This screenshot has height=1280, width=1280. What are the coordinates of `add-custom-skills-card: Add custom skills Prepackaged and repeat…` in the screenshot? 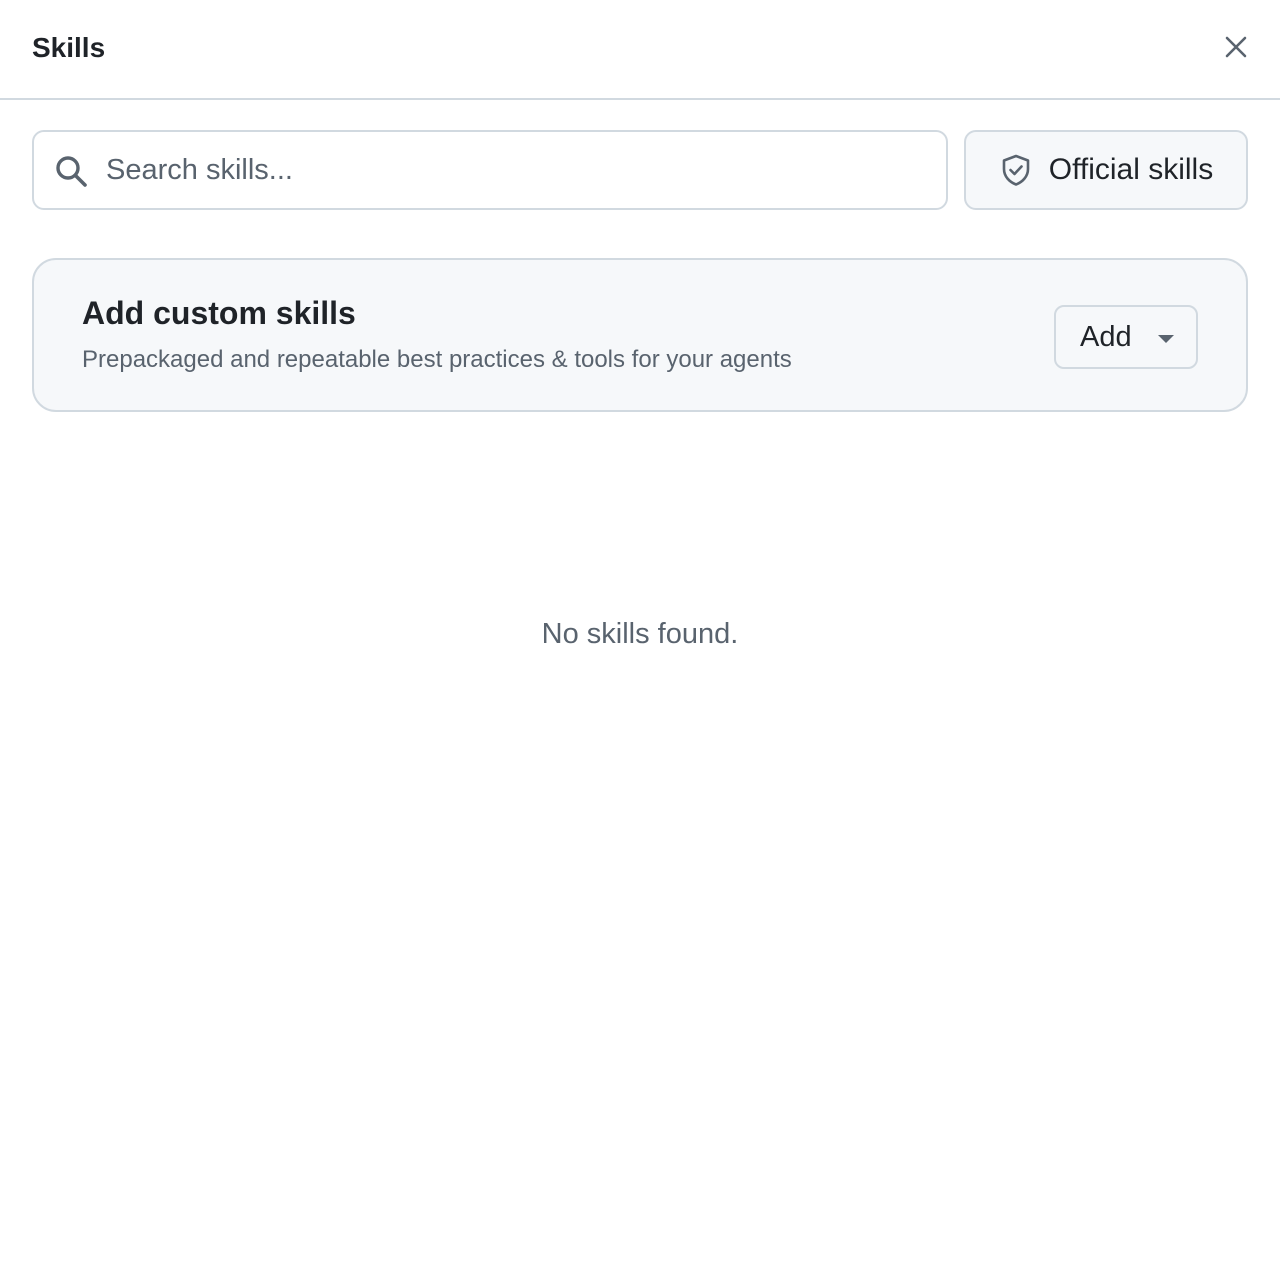 It's located at (640, 335).